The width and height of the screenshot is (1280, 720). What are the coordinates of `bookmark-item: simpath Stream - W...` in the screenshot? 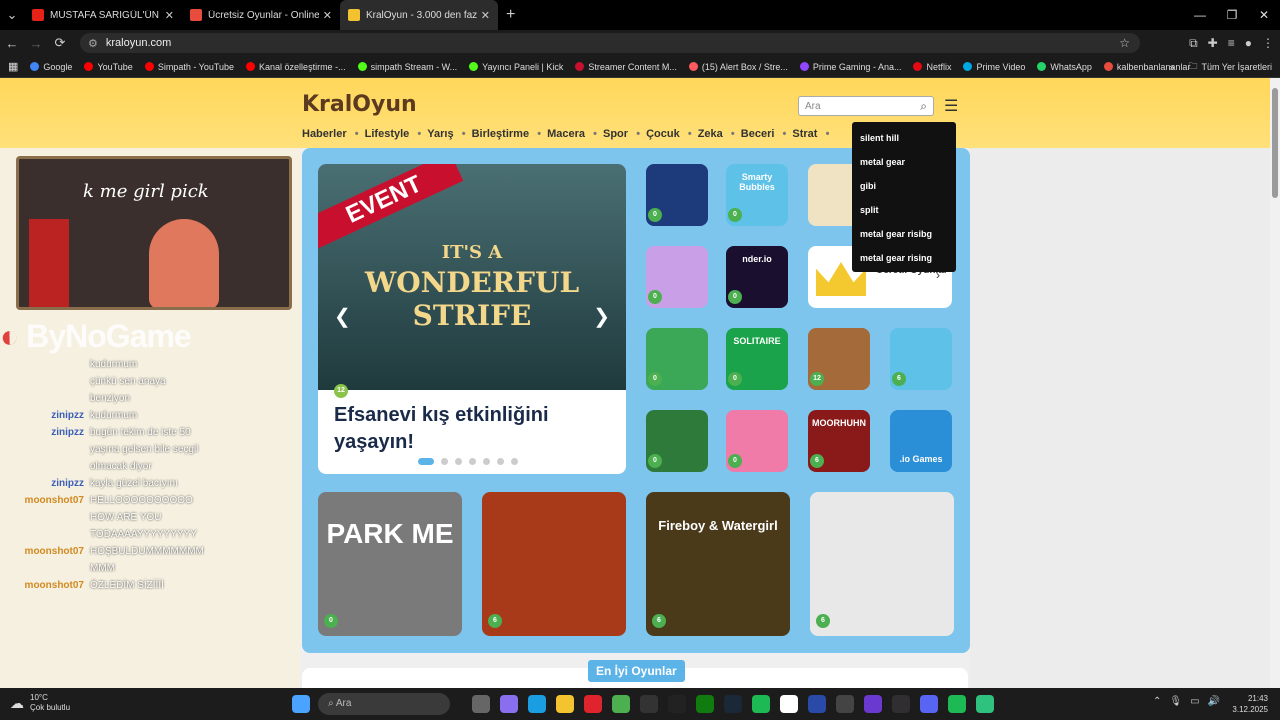 It's located at (407, 67).